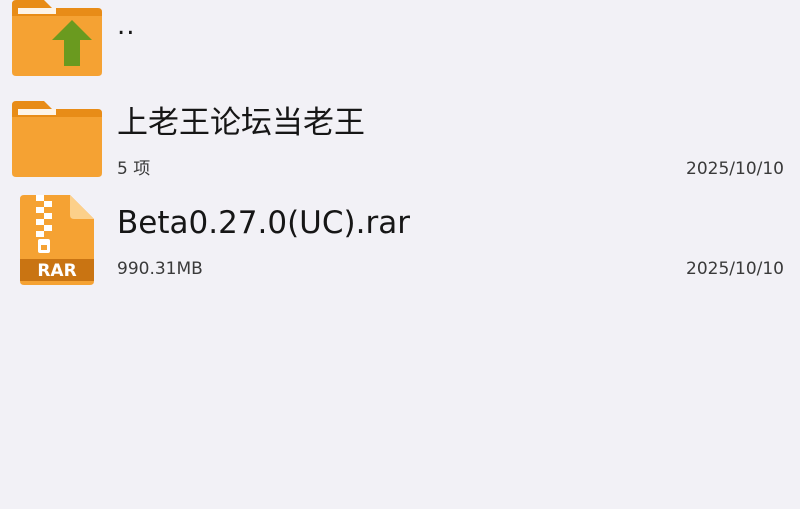 The width and height of the screenshot is (800, 509). What do you see at coordinates (126, 26) in the screenshot?
I see `file-name: ..` at bounding box center [126, 26].